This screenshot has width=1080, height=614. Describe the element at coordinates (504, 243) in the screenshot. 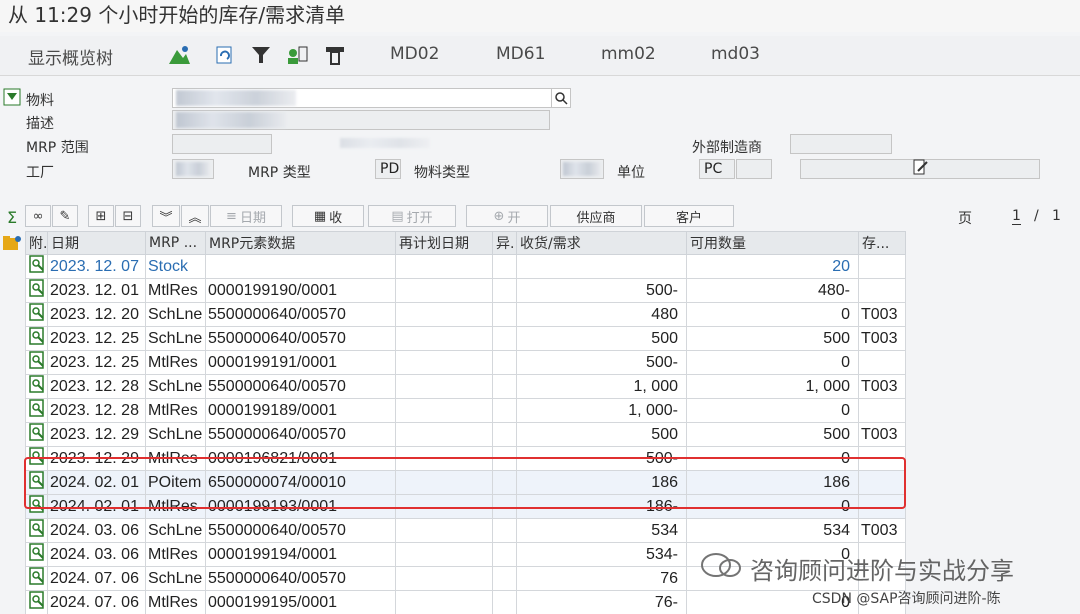

I see `column-header: 异.` at that location.